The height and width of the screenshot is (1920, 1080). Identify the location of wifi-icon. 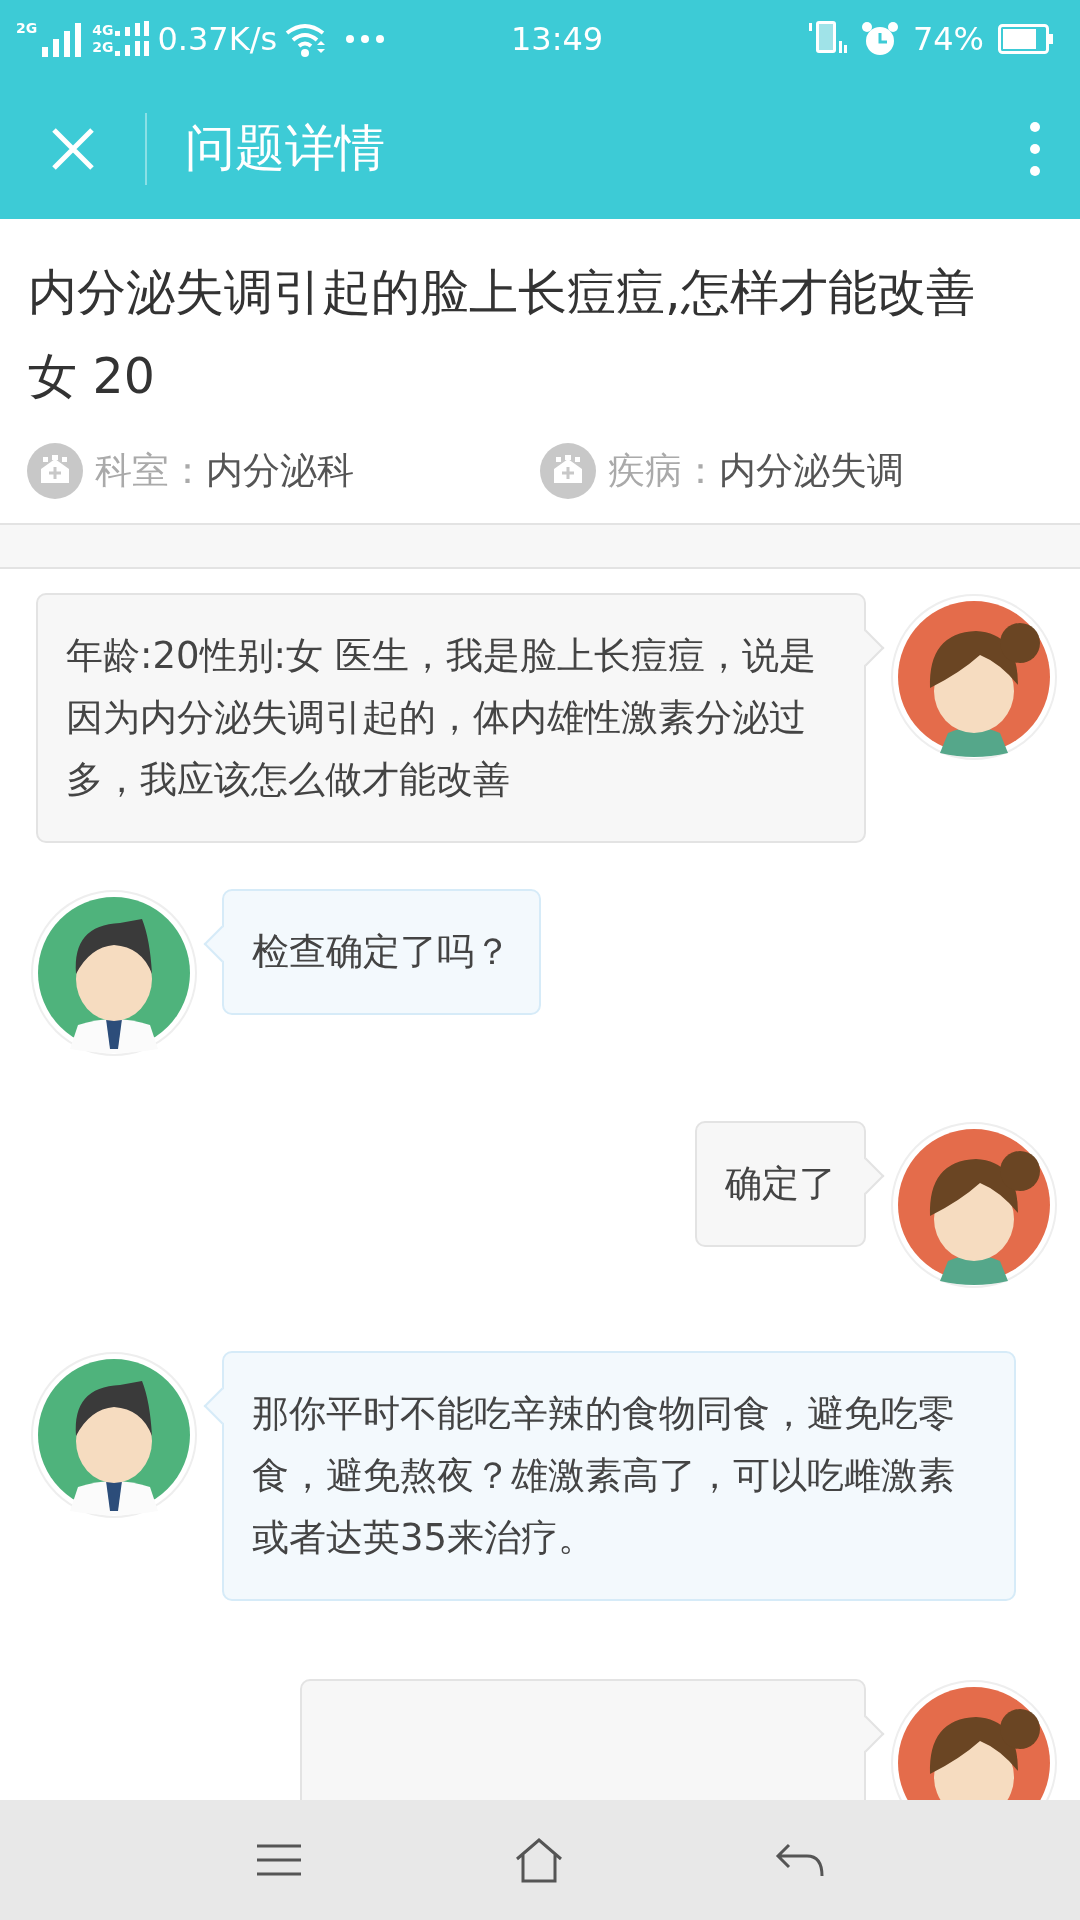
(306, 39).